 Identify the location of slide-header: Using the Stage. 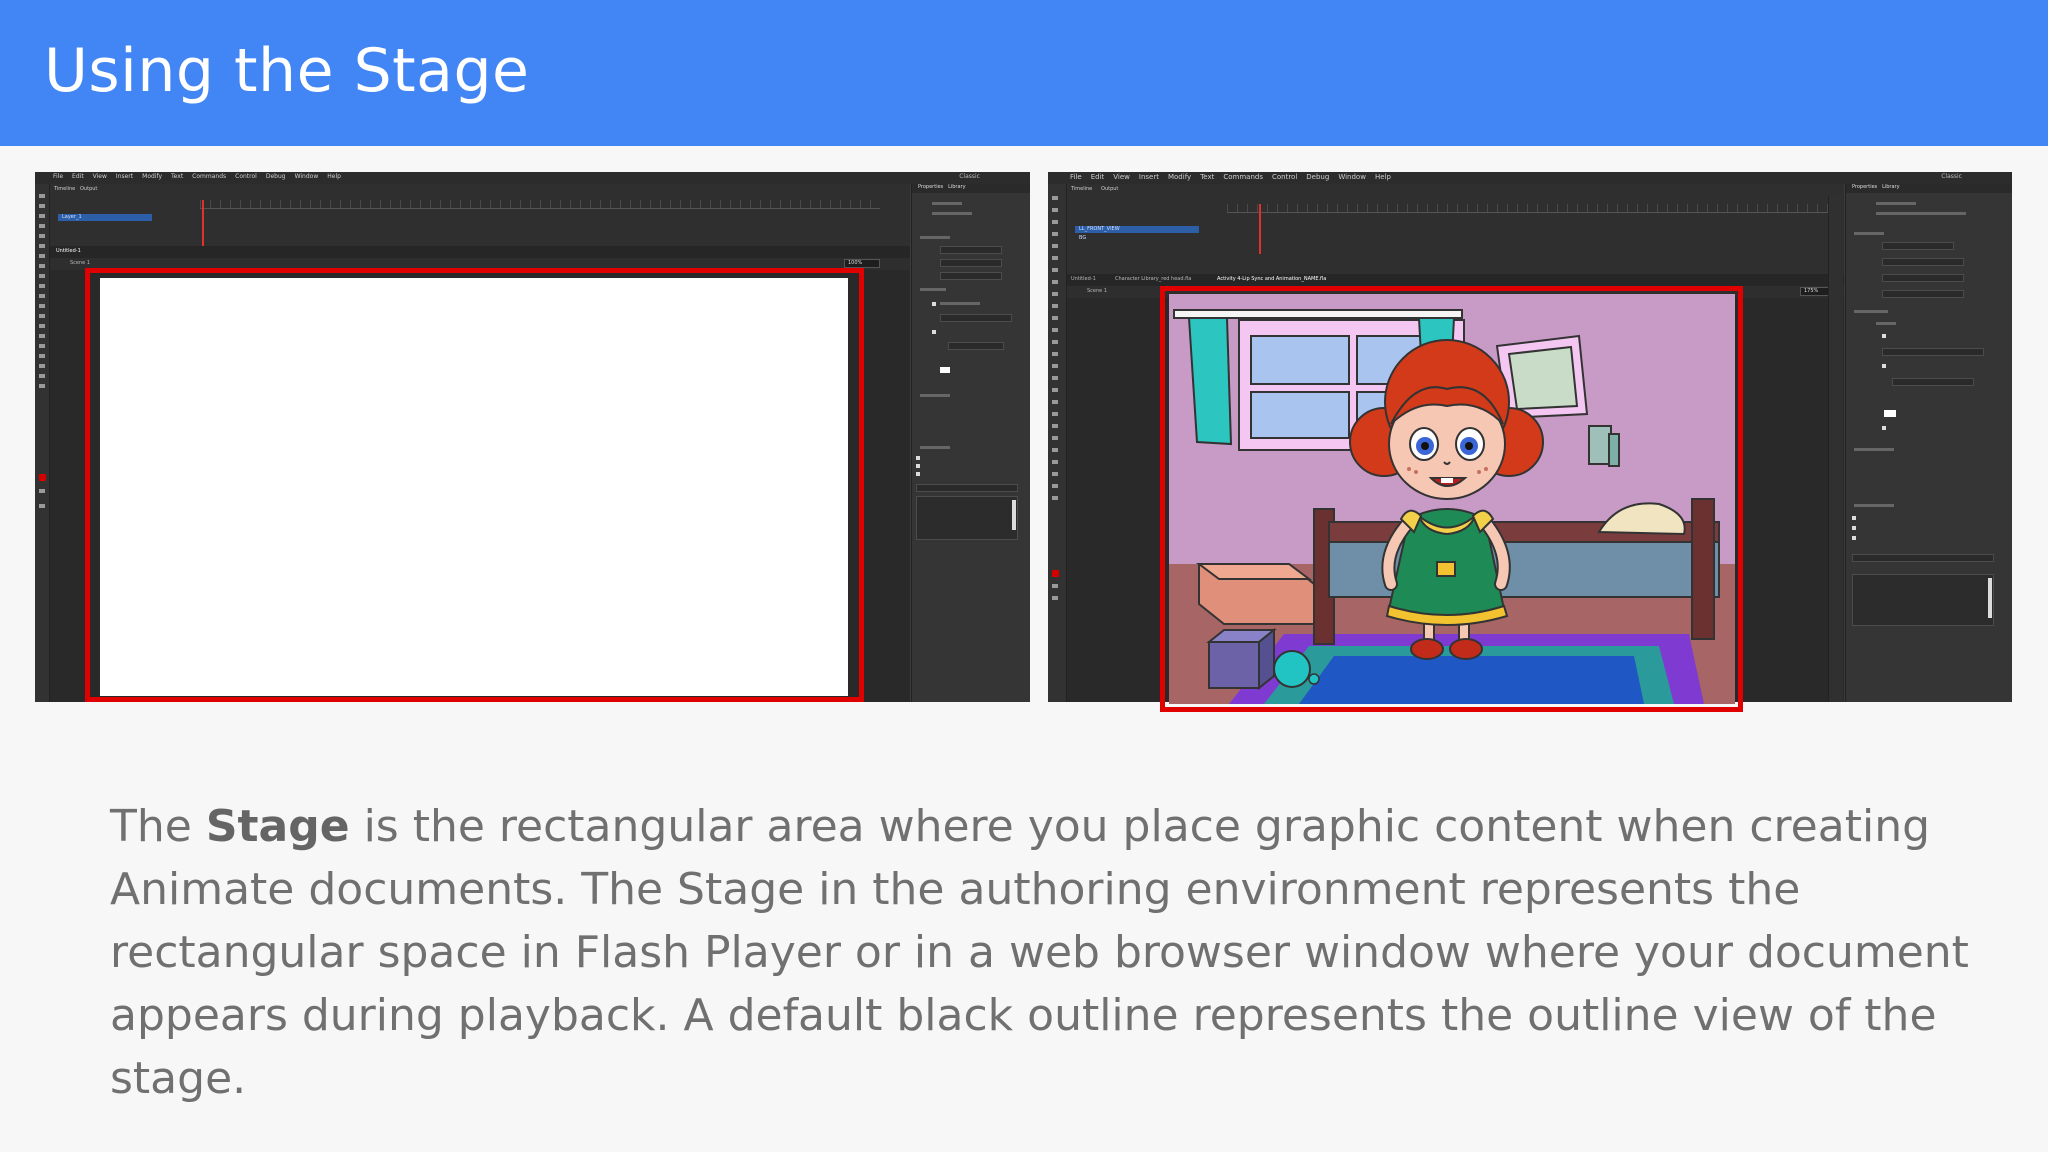
(1024, 73).